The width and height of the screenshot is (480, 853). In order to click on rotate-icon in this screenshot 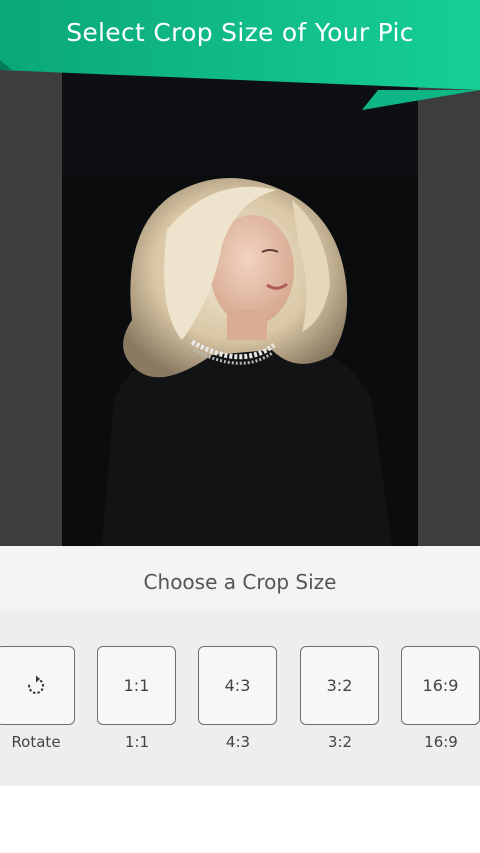, I will do `click(35, 684)`.